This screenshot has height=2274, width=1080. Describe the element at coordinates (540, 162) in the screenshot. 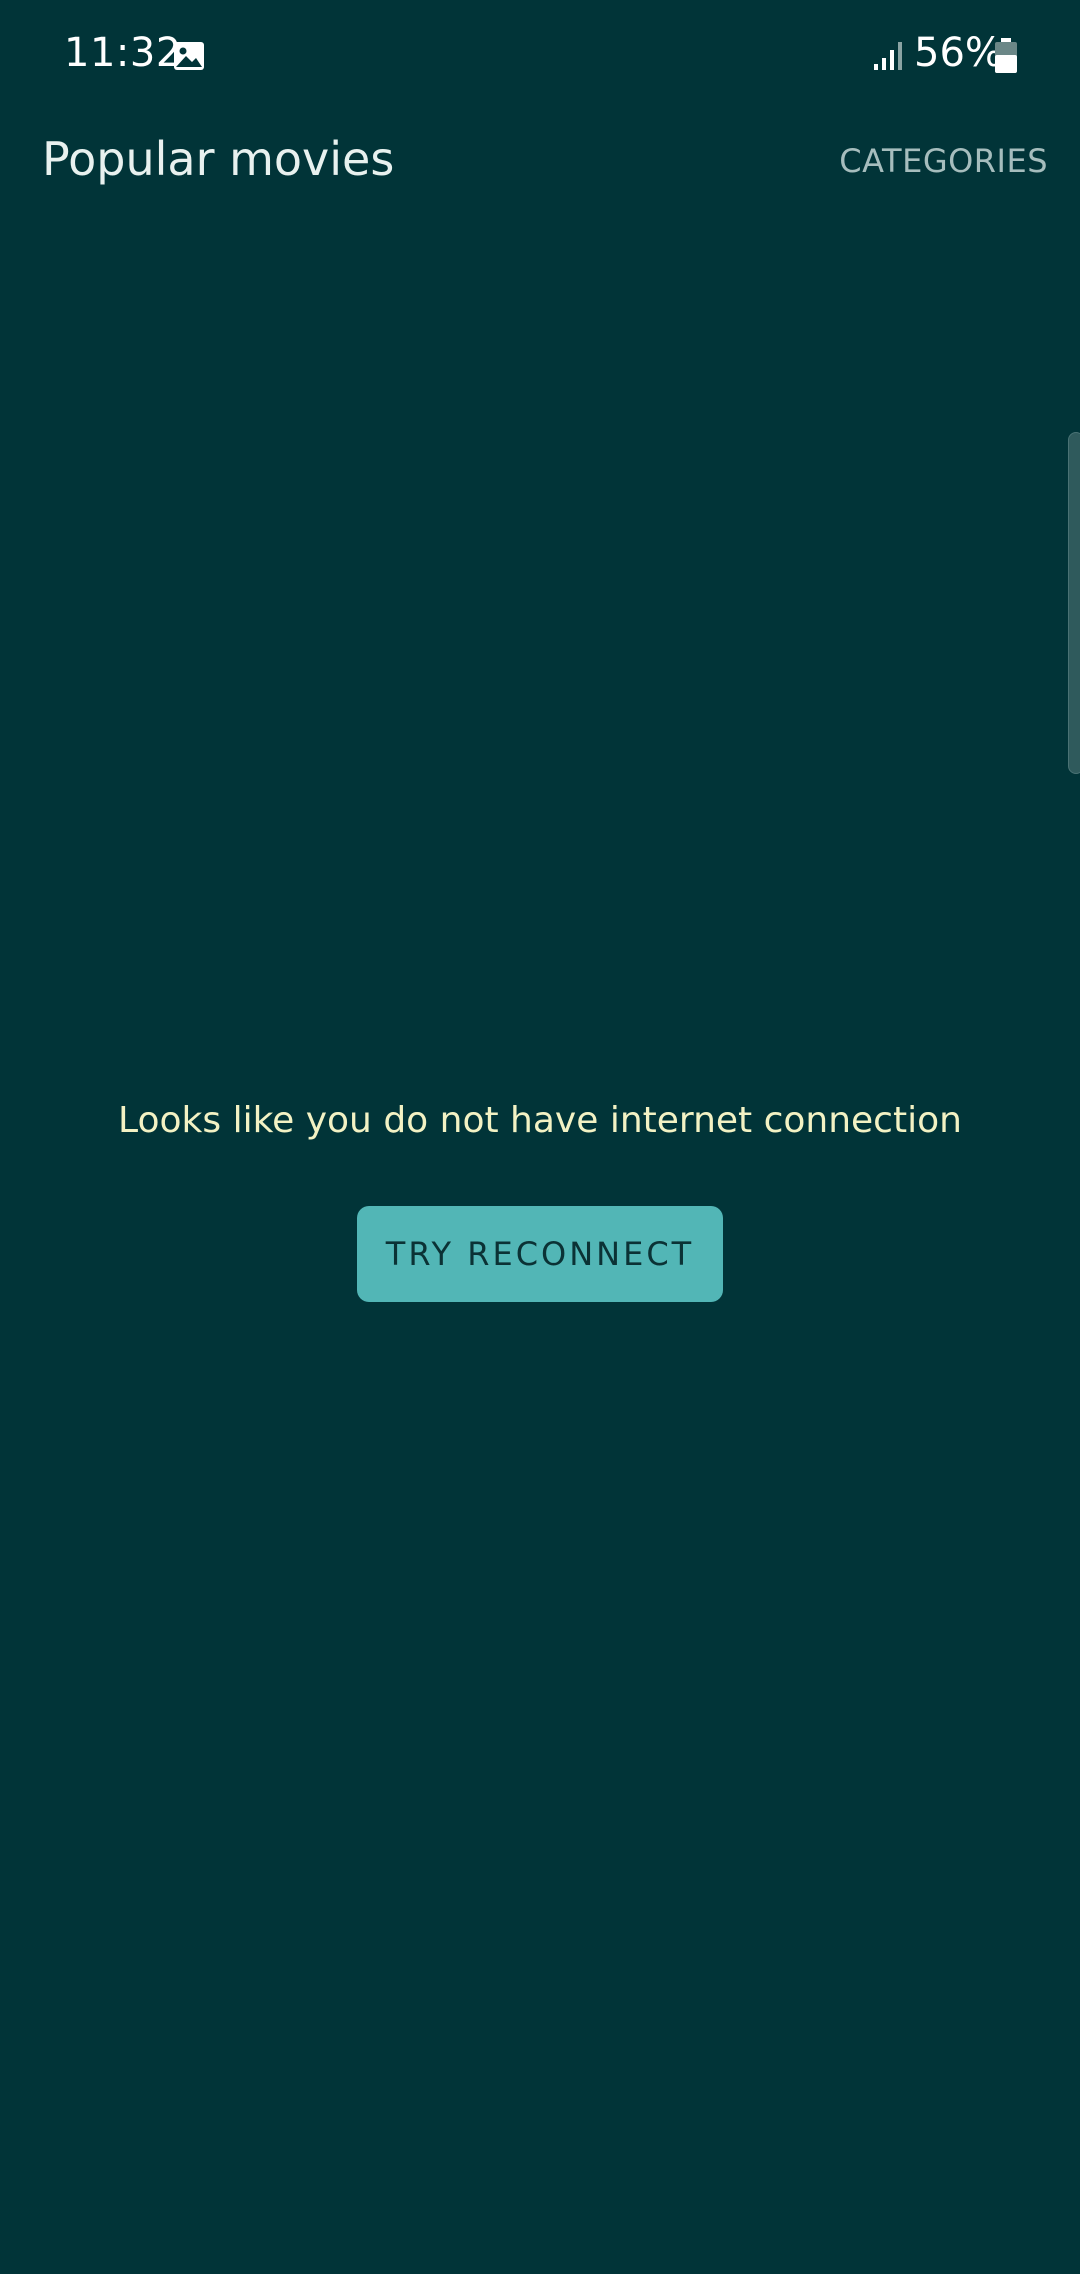

I see `app-bar: Popular movies CATEGORIES` at that location.